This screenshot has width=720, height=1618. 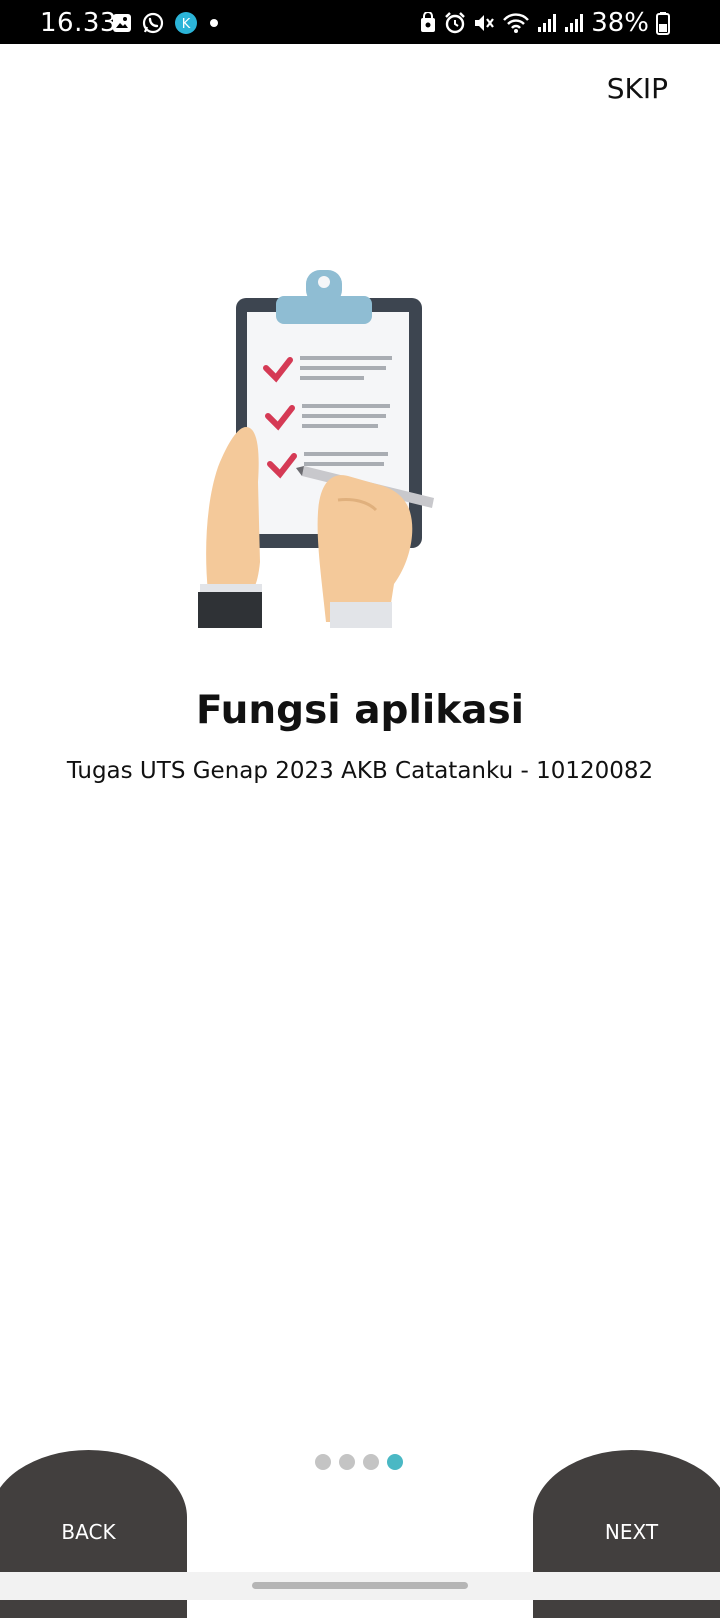 I want to click on mute-icon, so click(x=485, y=23).